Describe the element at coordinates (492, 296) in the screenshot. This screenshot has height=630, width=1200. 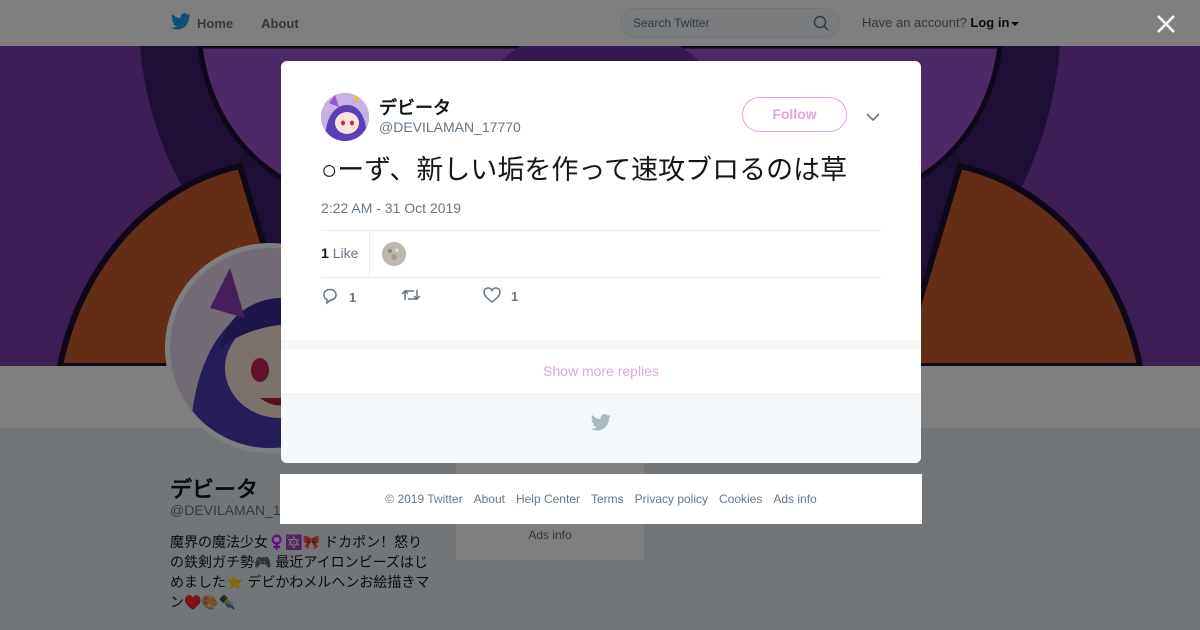
I see `heart-icon` at that location.